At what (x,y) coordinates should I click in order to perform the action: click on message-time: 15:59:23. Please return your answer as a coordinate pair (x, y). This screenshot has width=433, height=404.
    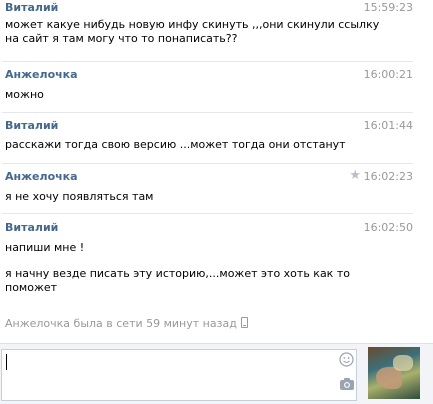
    Looking at the image, I should click on (388, 7).